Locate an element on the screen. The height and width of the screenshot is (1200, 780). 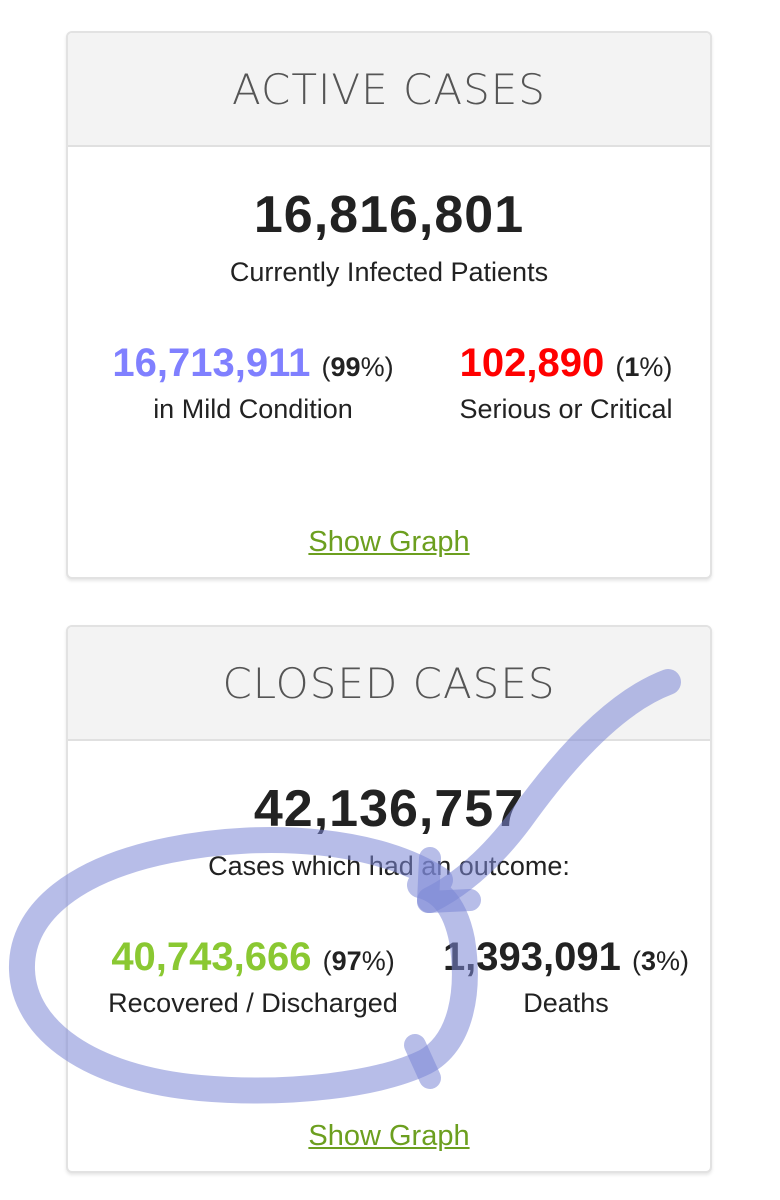
active-show-graph-container: Show Graph is located at coordinates (389, 542).